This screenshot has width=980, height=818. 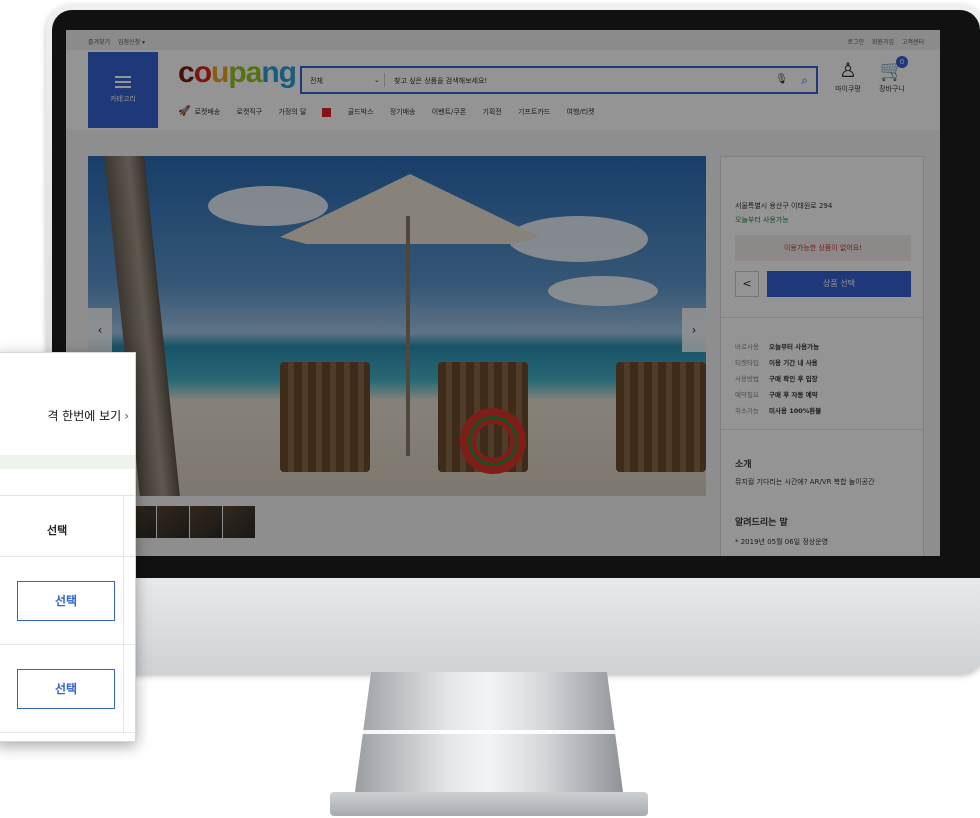 What do you see at coordinates (747, 284) in the screenshot?
I see `share-icon: <` at bounding box center [747, 284].